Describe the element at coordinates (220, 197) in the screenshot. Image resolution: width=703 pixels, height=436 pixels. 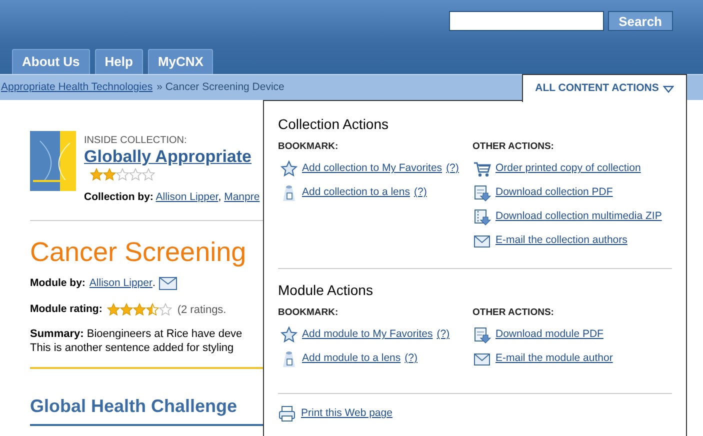
I see `comma-text: ,` at that location.